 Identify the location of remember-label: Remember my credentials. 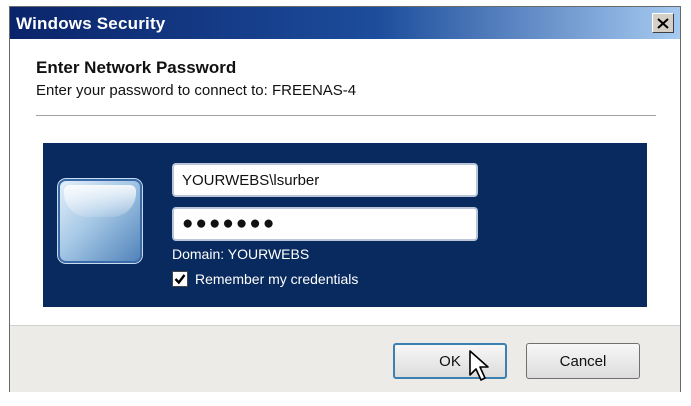
(277, 279).